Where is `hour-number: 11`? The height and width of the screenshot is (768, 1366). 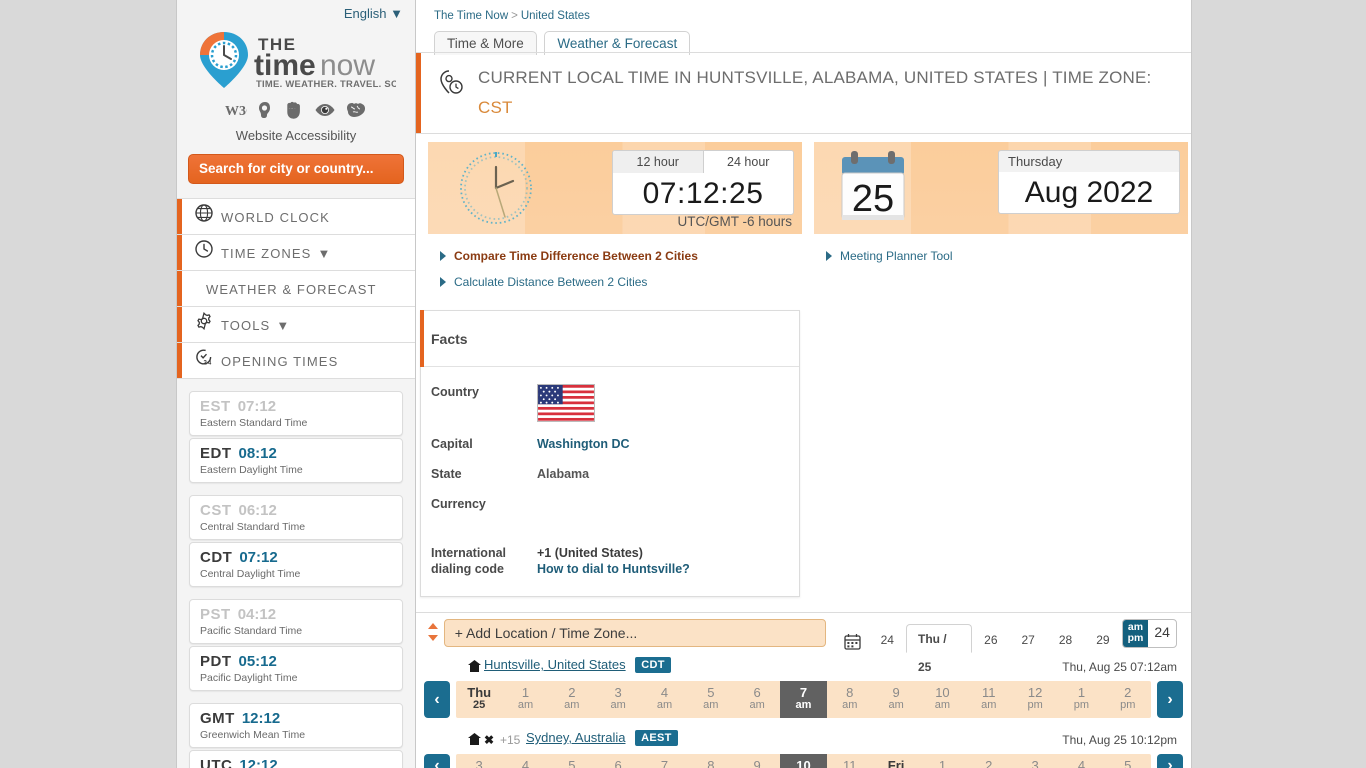 hour-number: 11 is located at coordinates (989, 692).